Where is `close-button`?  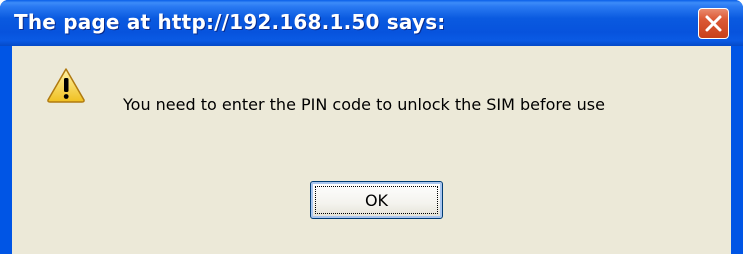 close-button is located at coordinates (713, 23).